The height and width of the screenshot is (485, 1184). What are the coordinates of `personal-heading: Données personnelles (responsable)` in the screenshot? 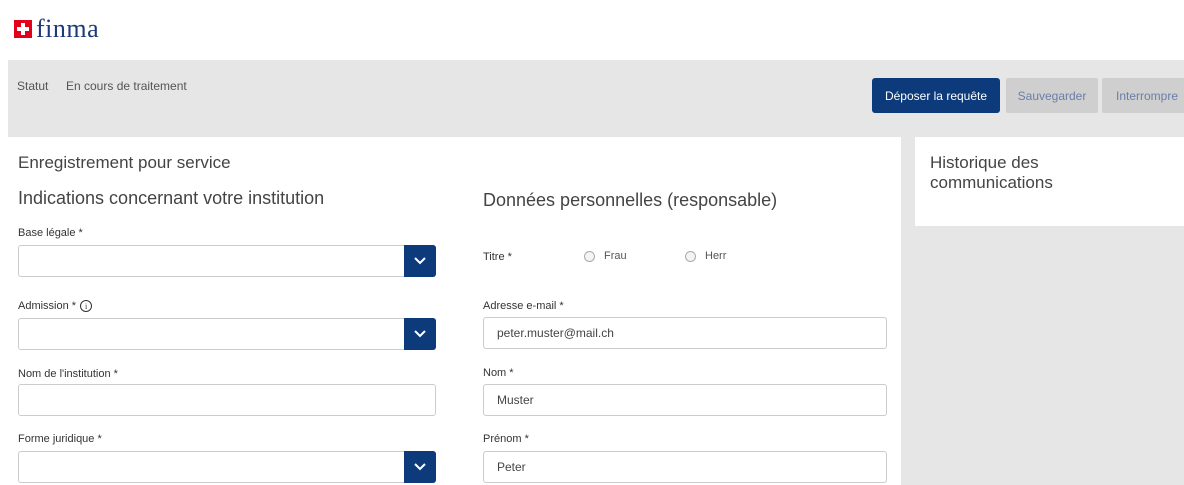 It's located at (630, 200).